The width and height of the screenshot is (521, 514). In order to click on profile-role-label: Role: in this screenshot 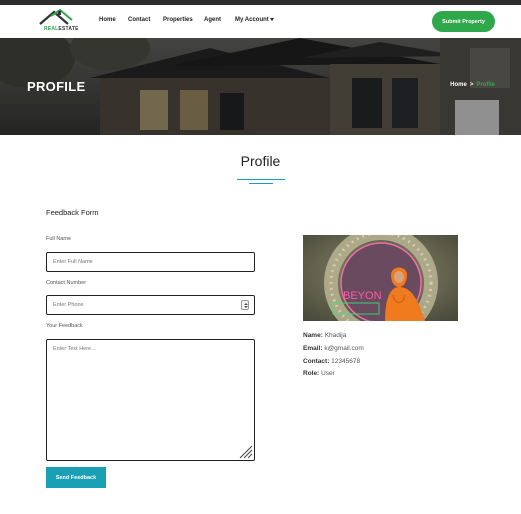, I will do `click(311, 373)`.